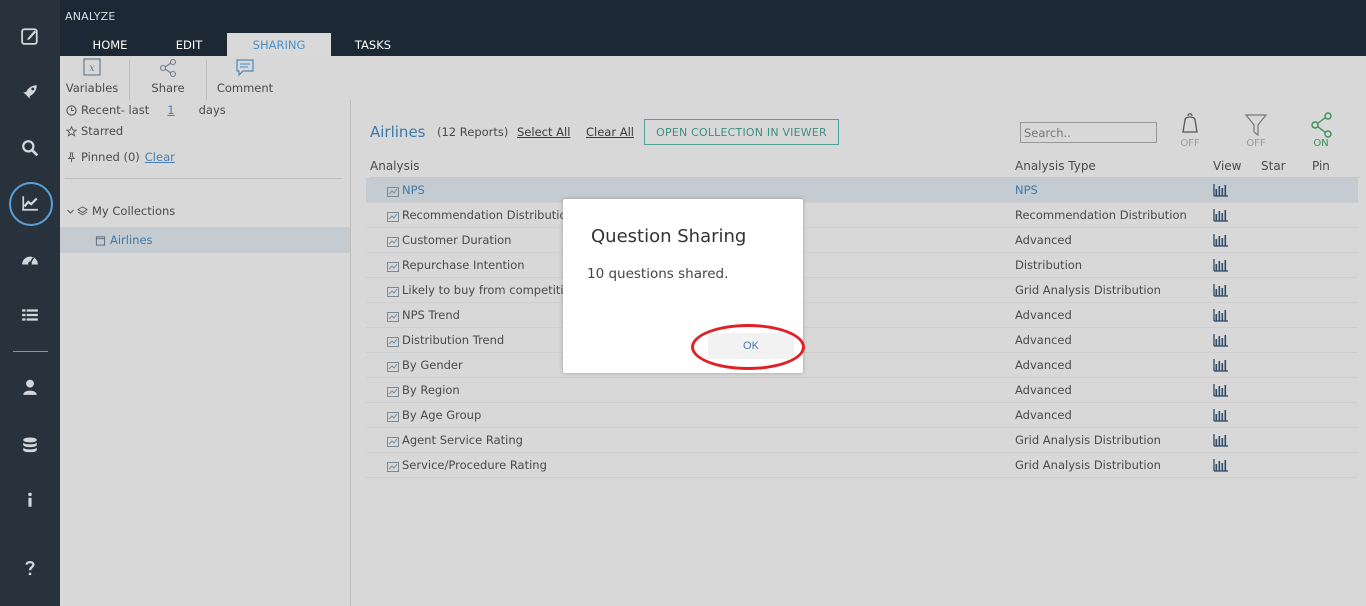  What do you see at coordinates (92, 67) in the screenshot?
I see `variables-icon: x` at bounding box center [92, 67].